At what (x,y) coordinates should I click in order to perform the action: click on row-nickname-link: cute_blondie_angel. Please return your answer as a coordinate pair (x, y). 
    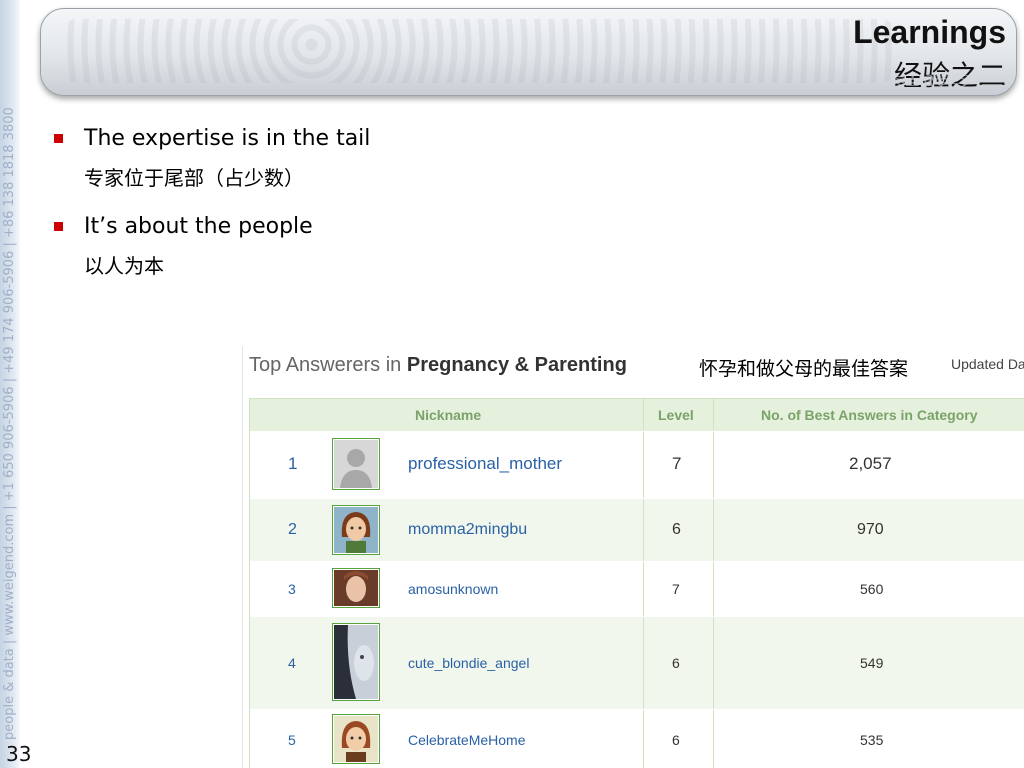
    Looking at the image, I should click on (468, 663).